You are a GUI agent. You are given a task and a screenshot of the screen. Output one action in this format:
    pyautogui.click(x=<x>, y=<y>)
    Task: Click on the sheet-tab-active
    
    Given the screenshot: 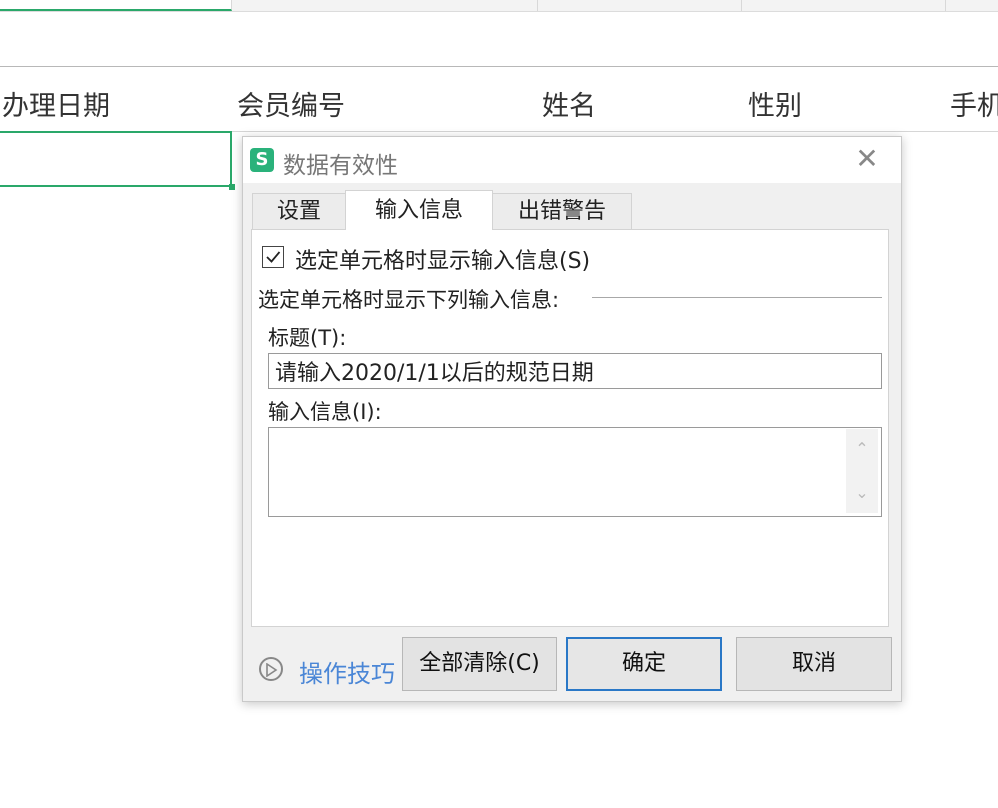 What is the action you would take?
    pyautogui.click(x=116, y=5)
    